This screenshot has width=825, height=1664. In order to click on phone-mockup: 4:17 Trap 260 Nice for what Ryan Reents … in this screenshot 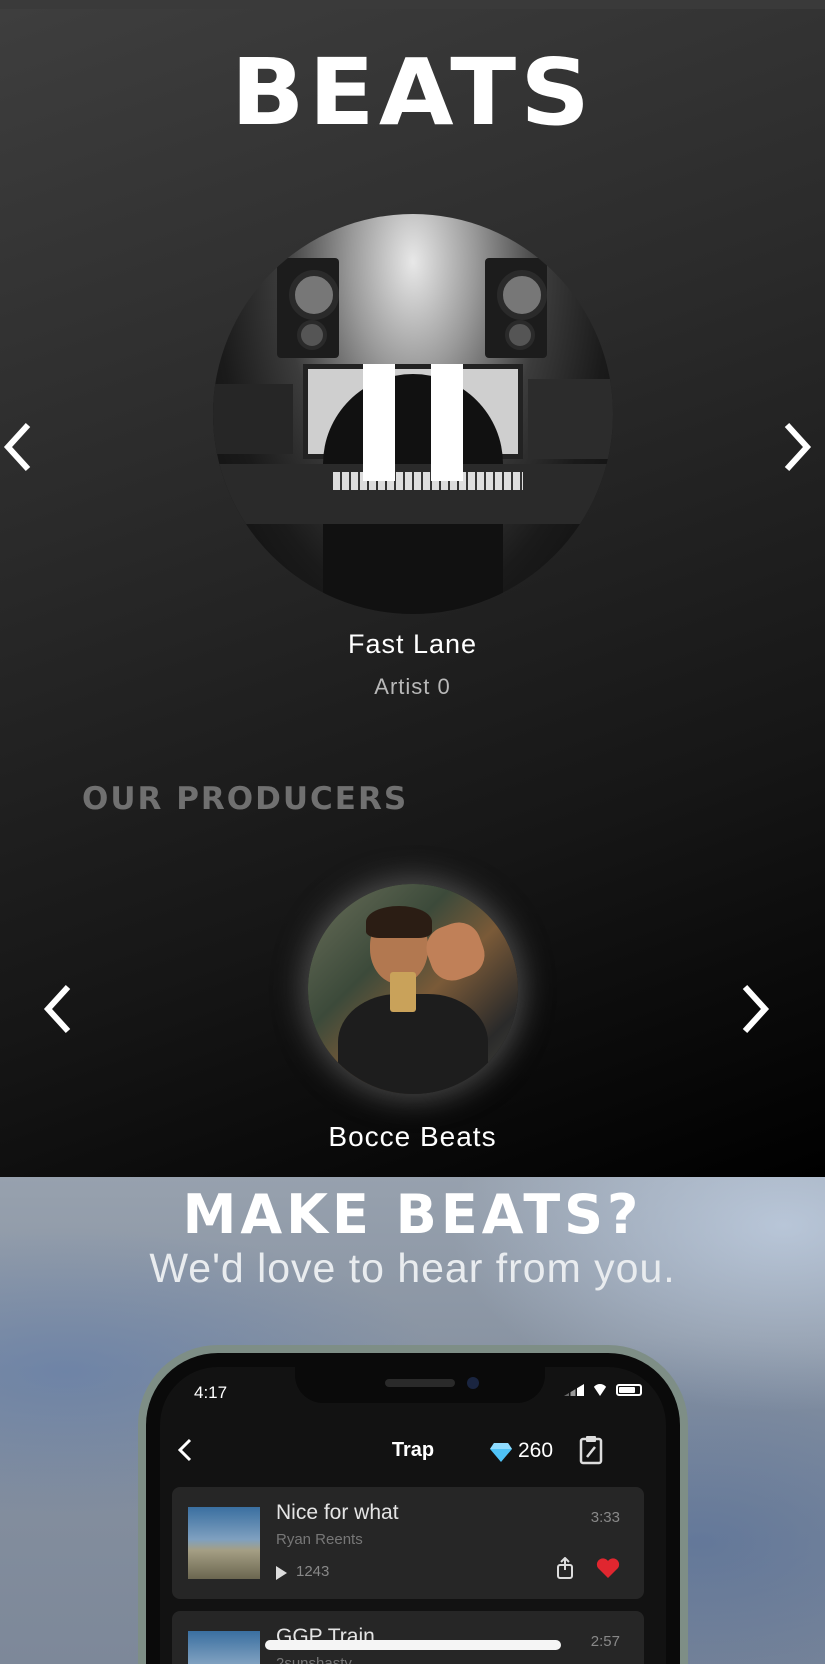, I will do `click(413, 1504)`.